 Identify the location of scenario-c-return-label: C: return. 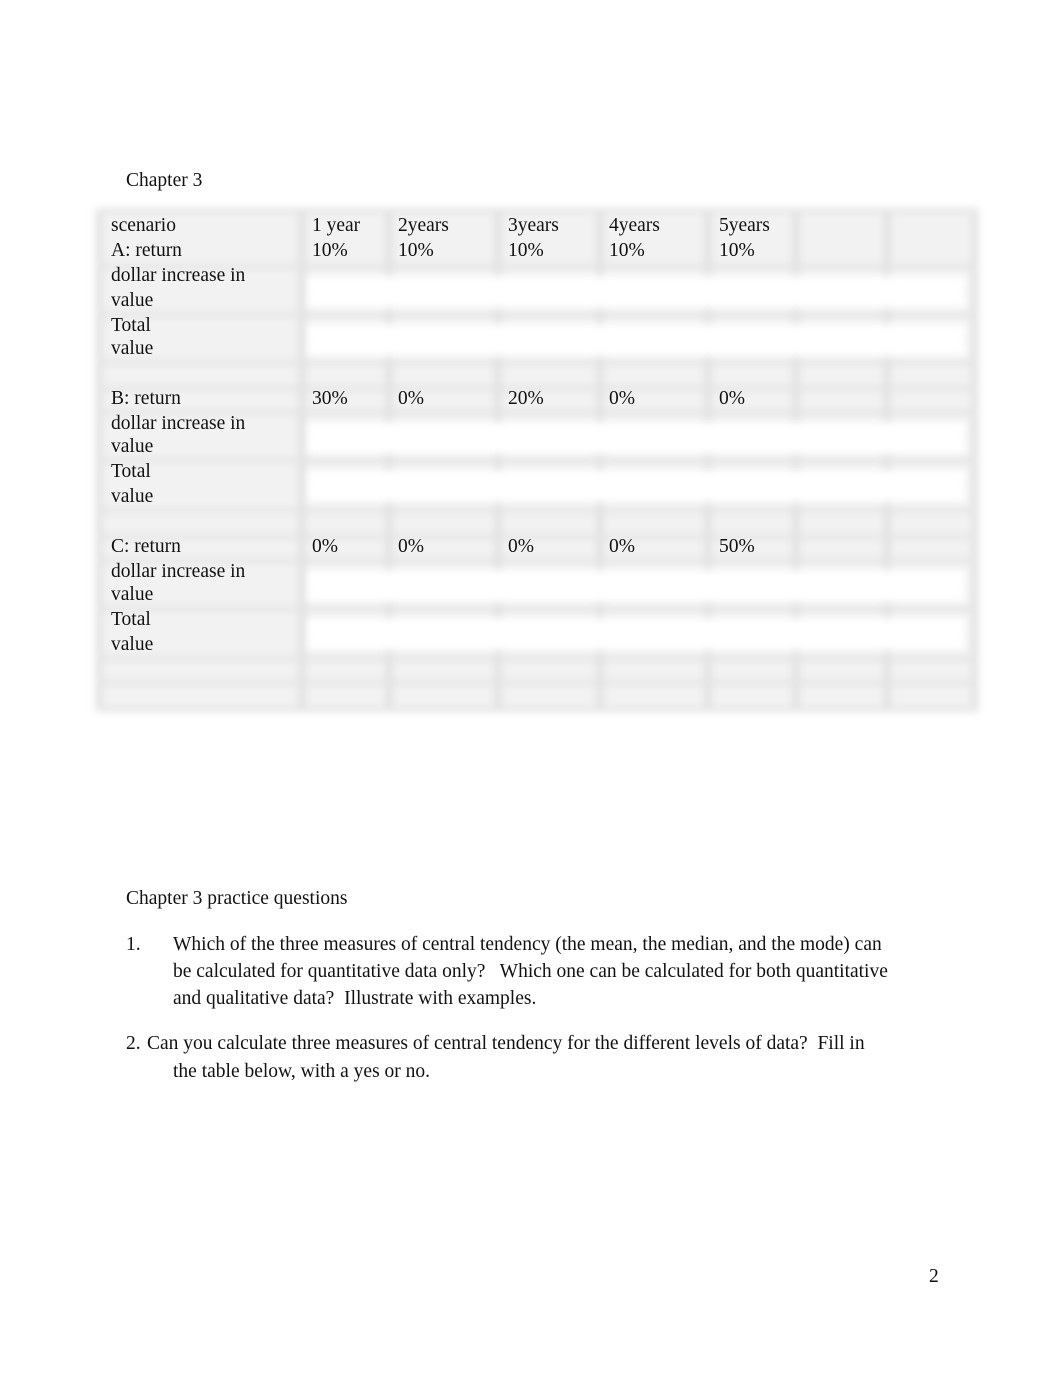
(146, 546).